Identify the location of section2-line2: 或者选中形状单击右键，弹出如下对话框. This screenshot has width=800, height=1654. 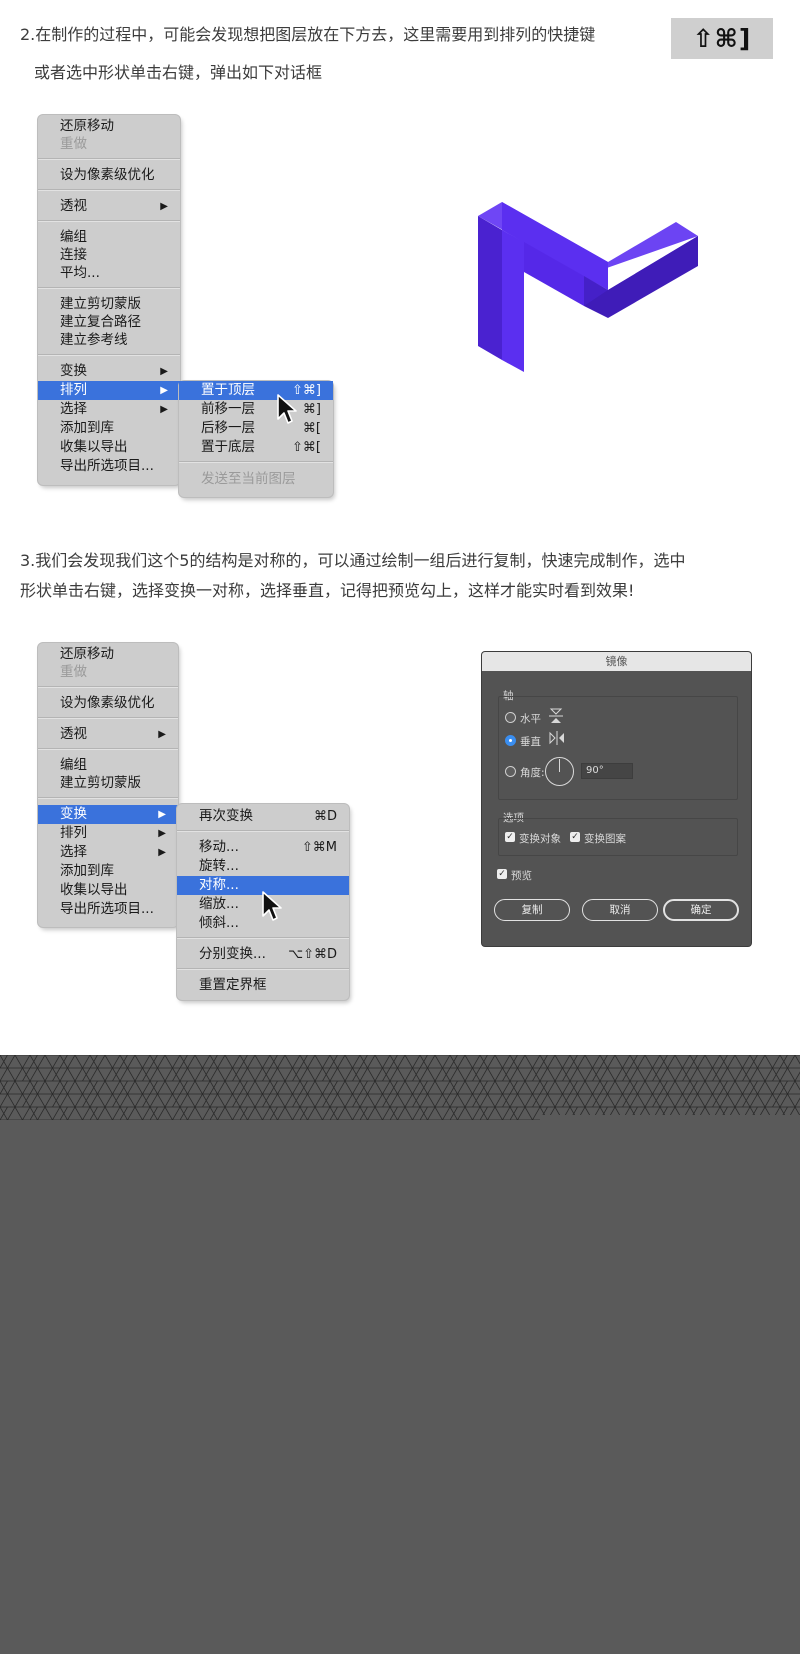
(178, 72).